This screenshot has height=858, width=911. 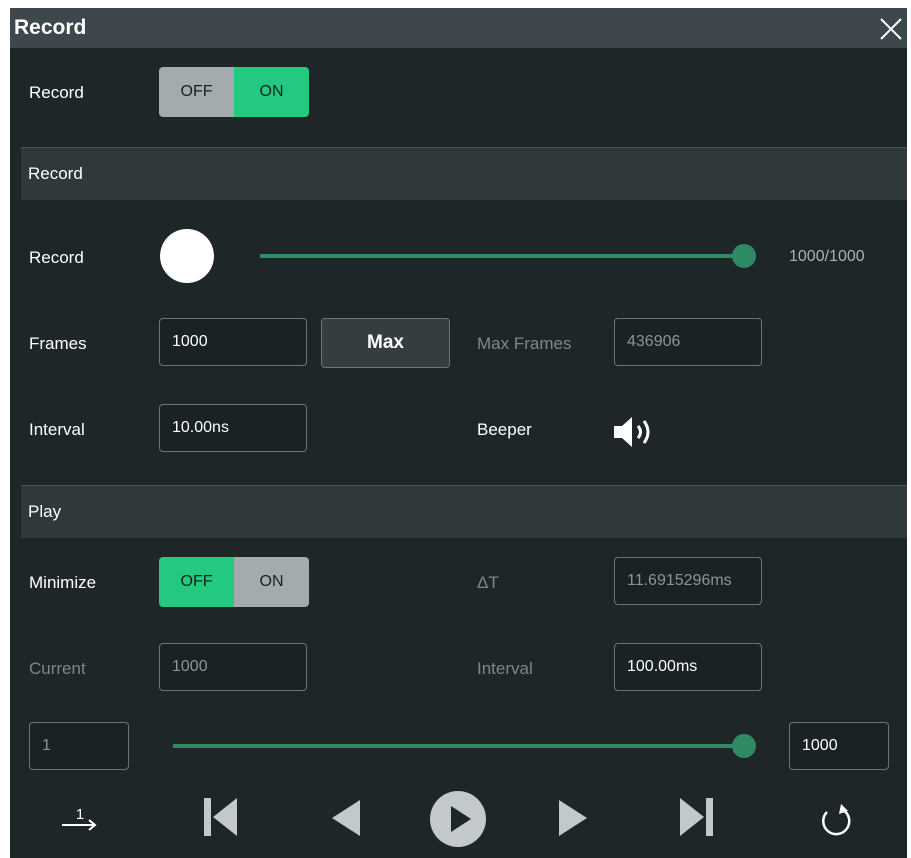 What do you see at coordinates (79, 746) in the screenshot?
I see `range-start-input: 1` at bounding box center [79, 746].